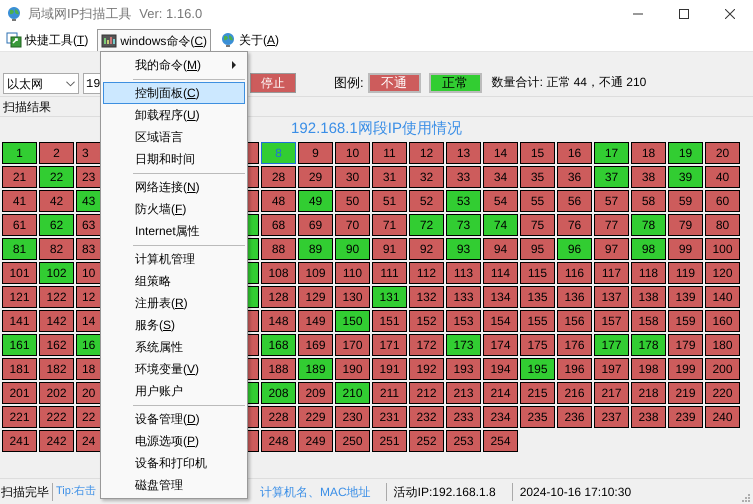 The height and width of the screenshot is (504, 753). Describe the element at coordinates (463, 393) in the screenshot. I see `ip-cell: 213` at that location.